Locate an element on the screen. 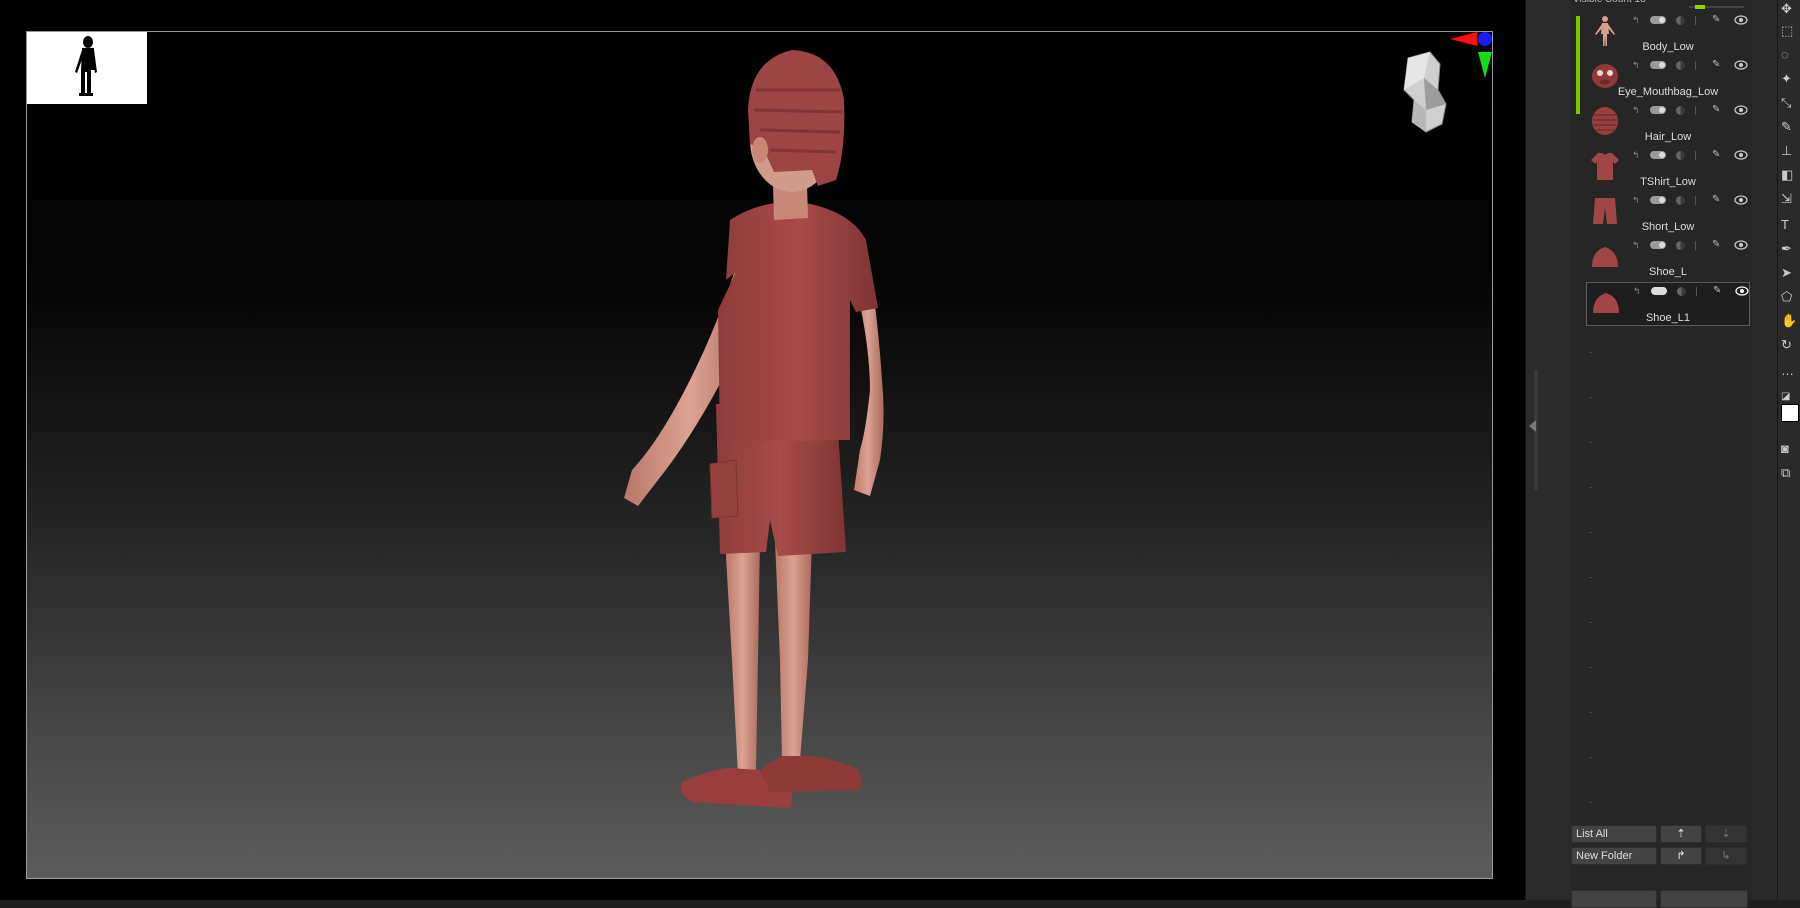 Image resolution: width=1800 pixels, height=908 pixels. screen-mode-icon: ◙ is located at coordinates (1790, 449).